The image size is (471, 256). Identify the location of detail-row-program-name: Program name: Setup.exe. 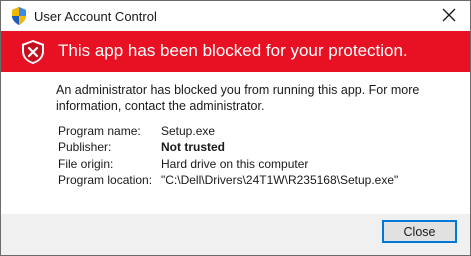
(228, 131).